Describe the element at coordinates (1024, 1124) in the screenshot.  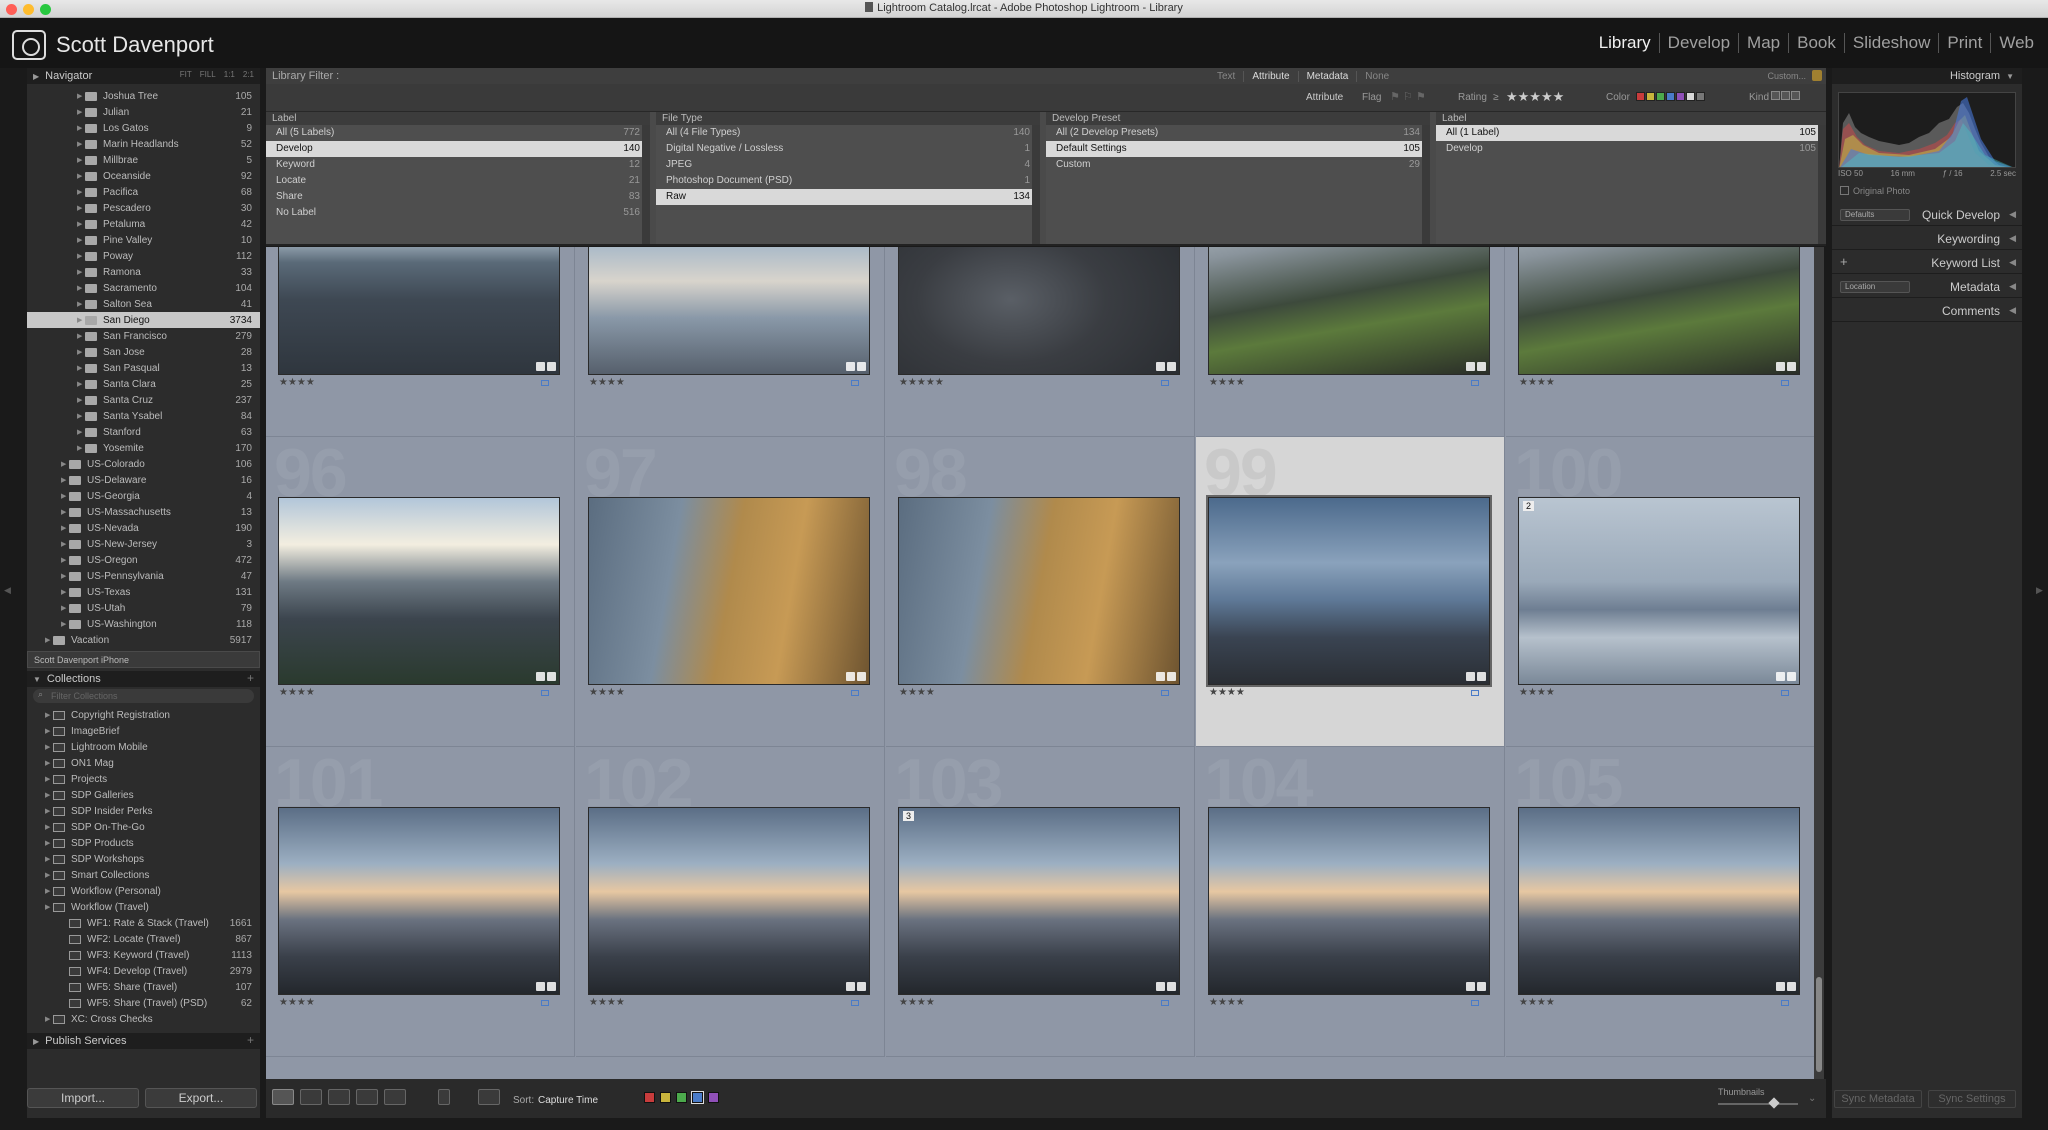
I see `filmstrip-collapsed-bar` at that location.